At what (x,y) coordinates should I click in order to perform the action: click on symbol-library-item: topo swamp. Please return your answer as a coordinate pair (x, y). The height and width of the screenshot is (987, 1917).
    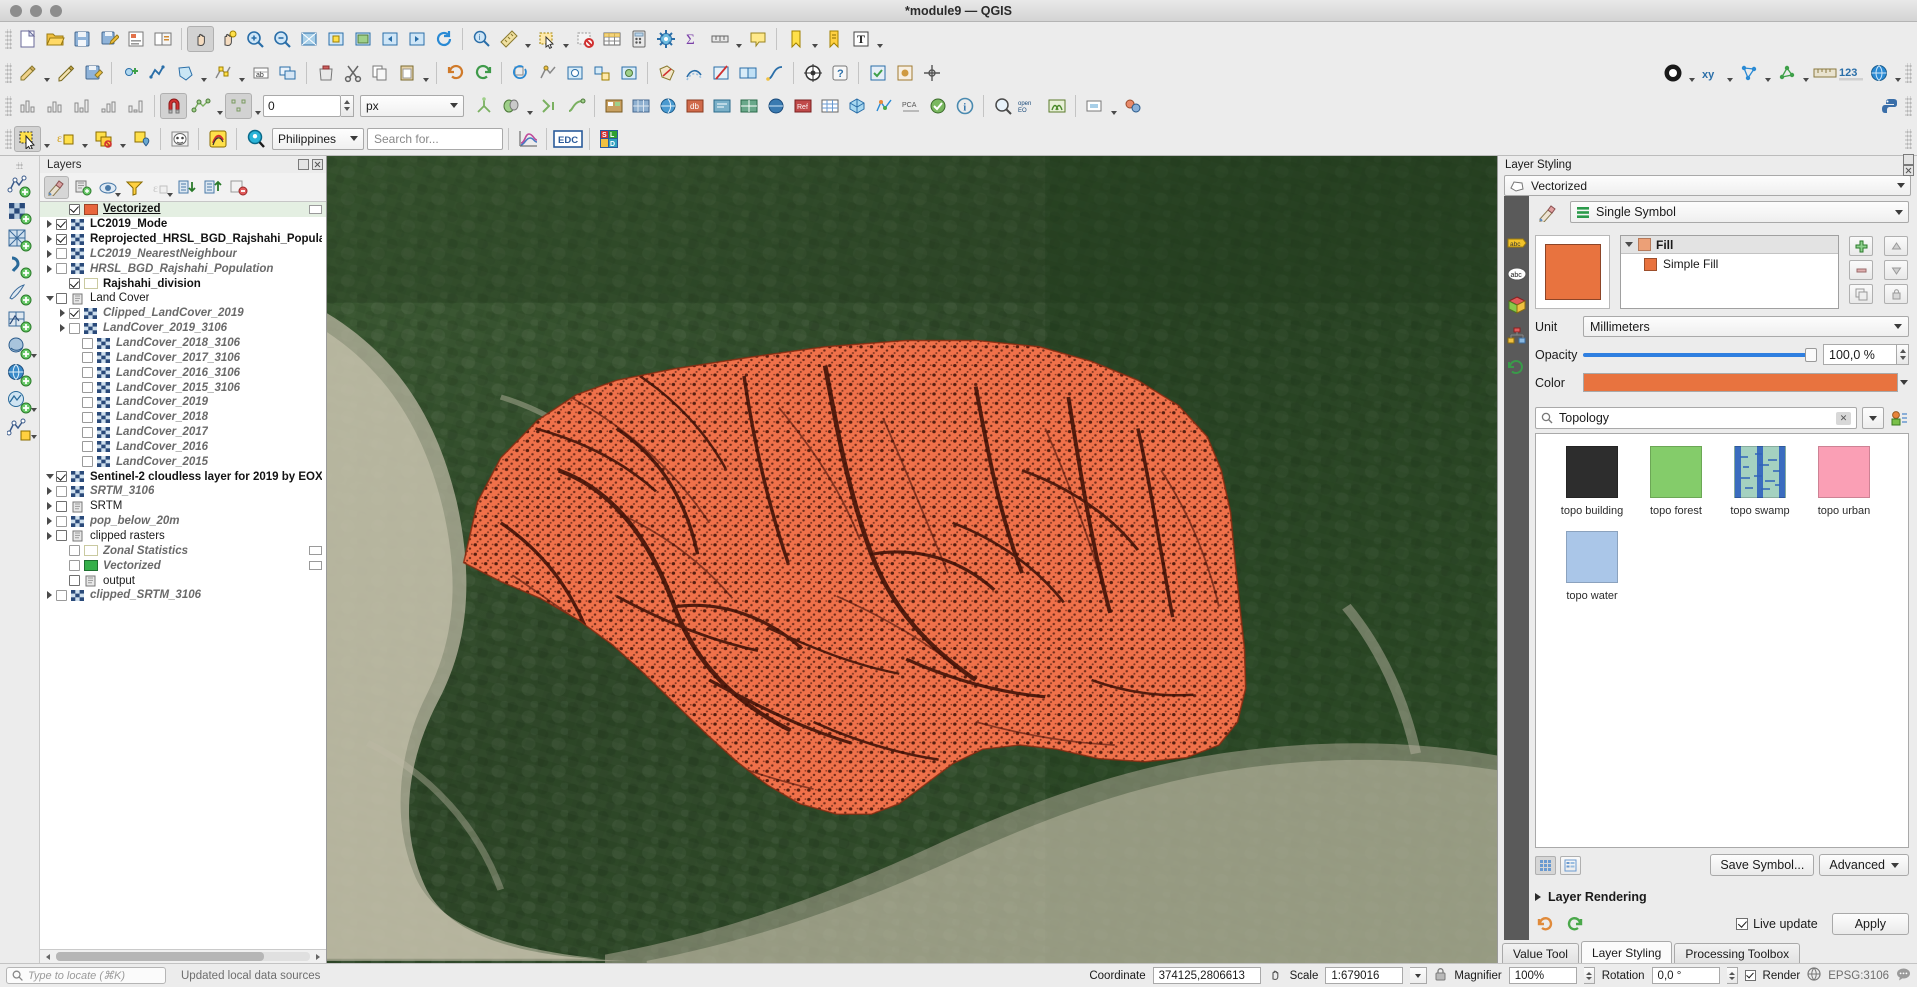
    Looking at the image, I should click on (1760, 481).